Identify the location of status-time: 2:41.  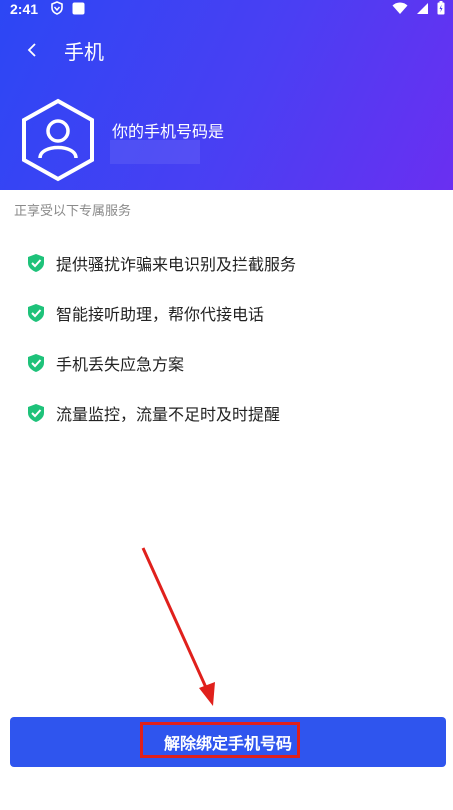
(24, 9).